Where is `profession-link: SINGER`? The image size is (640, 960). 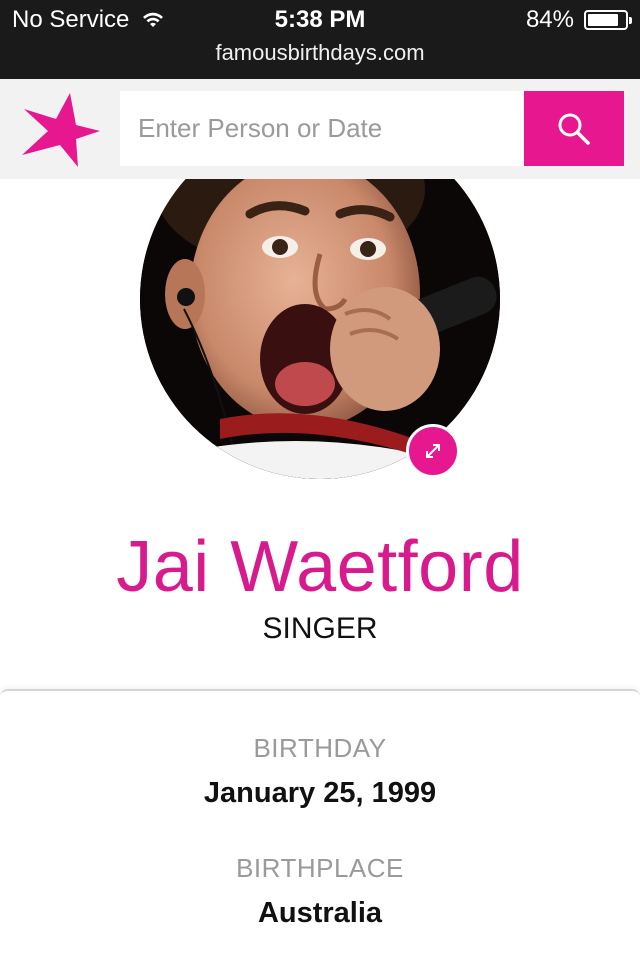 profession-link: SINGER is located at coordinates (320, 629).